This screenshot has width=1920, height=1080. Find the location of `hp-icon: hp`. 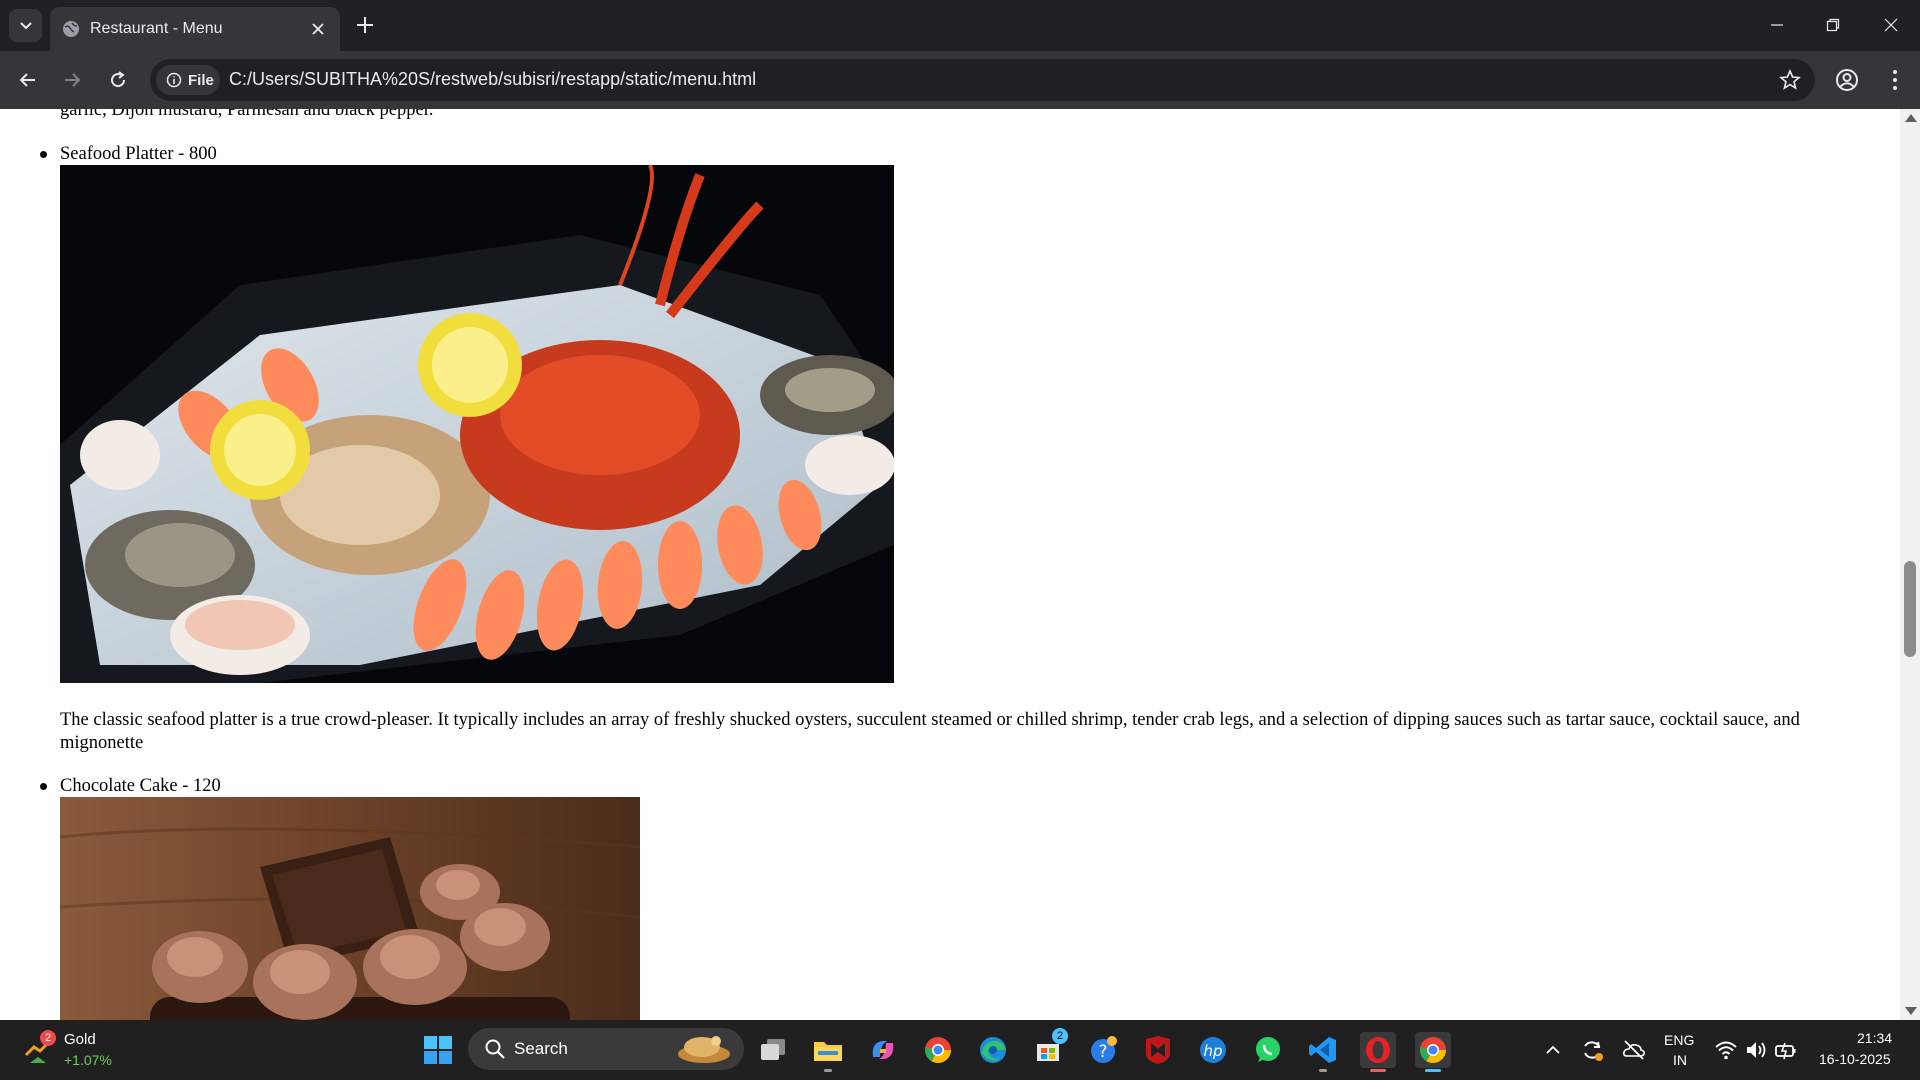

hp-icon: hp is located at coordinates (1213, 1050).